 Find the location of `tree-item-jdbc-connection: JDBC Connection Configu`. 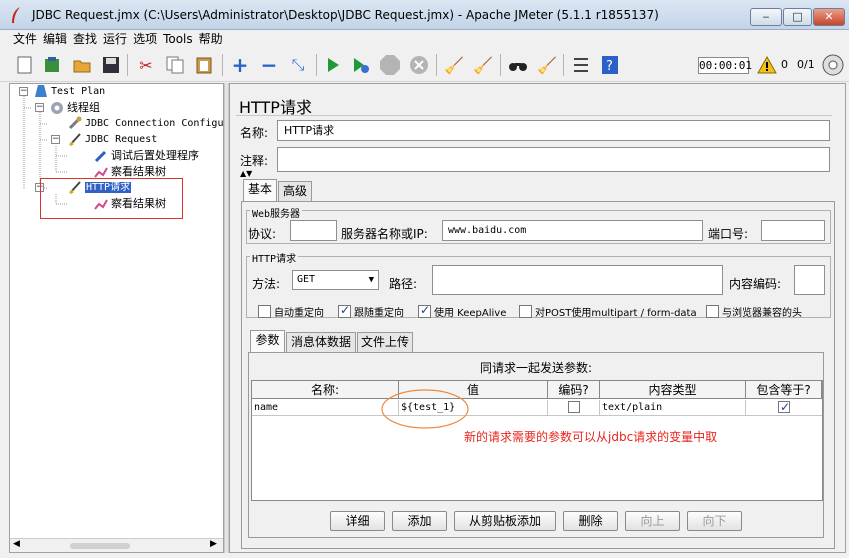

tree-item-jdbc-connection: JDBC Connection Configu is located at coordinates (145, 124).